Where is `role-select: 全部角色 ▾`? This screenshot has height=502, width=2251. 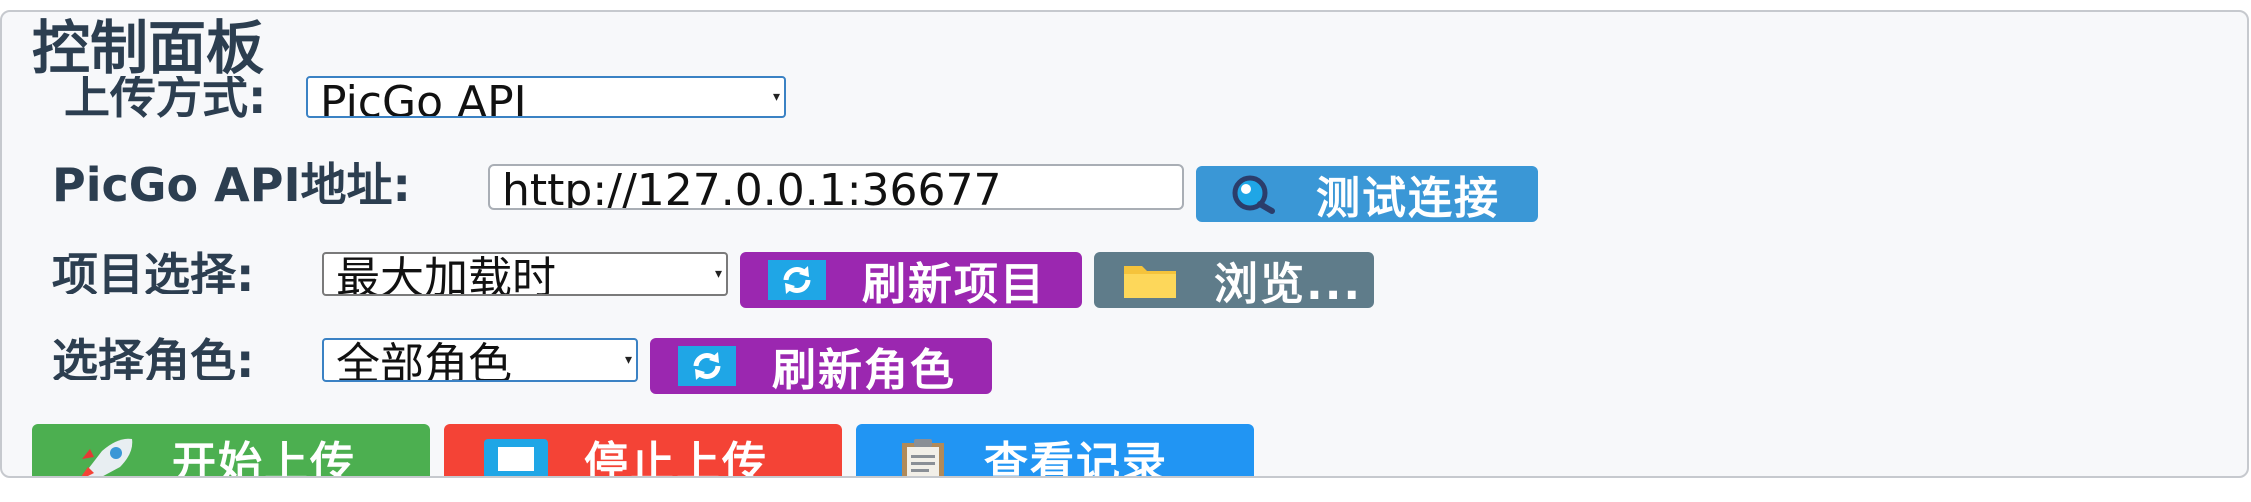
role-select: 全部角色 ▾ is located at coordinates (480, 360).